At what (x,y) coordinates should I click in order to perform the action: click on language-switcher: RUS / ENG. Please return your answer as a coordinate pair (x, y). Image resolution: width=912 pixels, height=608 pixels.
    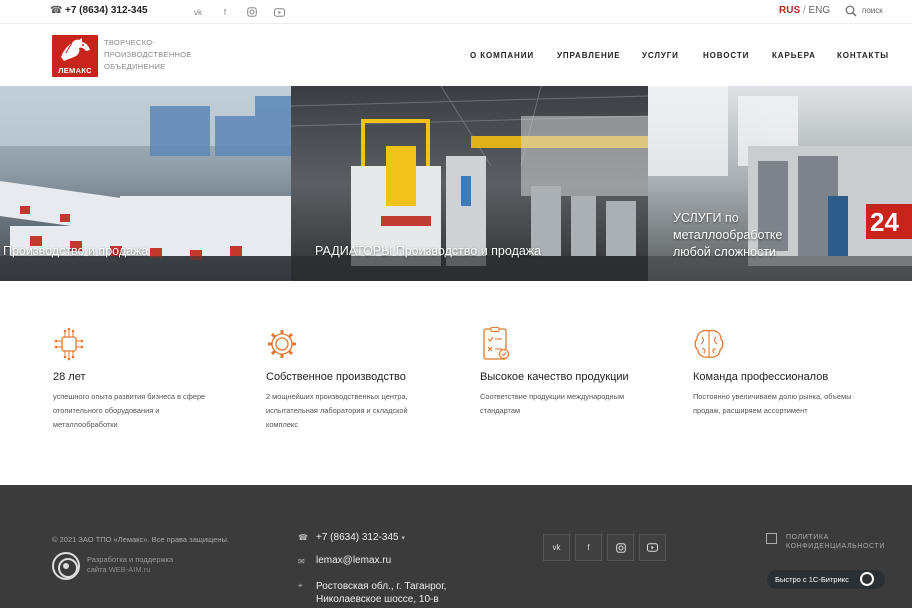
    Looking at the image, I should click on (804, 10).